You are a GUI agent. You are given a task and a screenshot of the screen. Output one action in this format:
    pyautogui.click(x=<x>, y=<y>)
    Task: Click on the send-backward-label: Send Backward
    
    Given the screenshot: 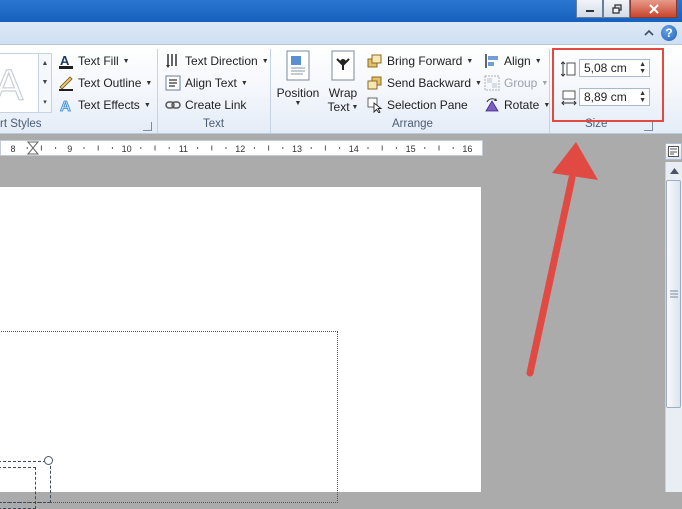 What is the action you would take?
    pyautogui.click(x=429, y=83)
    